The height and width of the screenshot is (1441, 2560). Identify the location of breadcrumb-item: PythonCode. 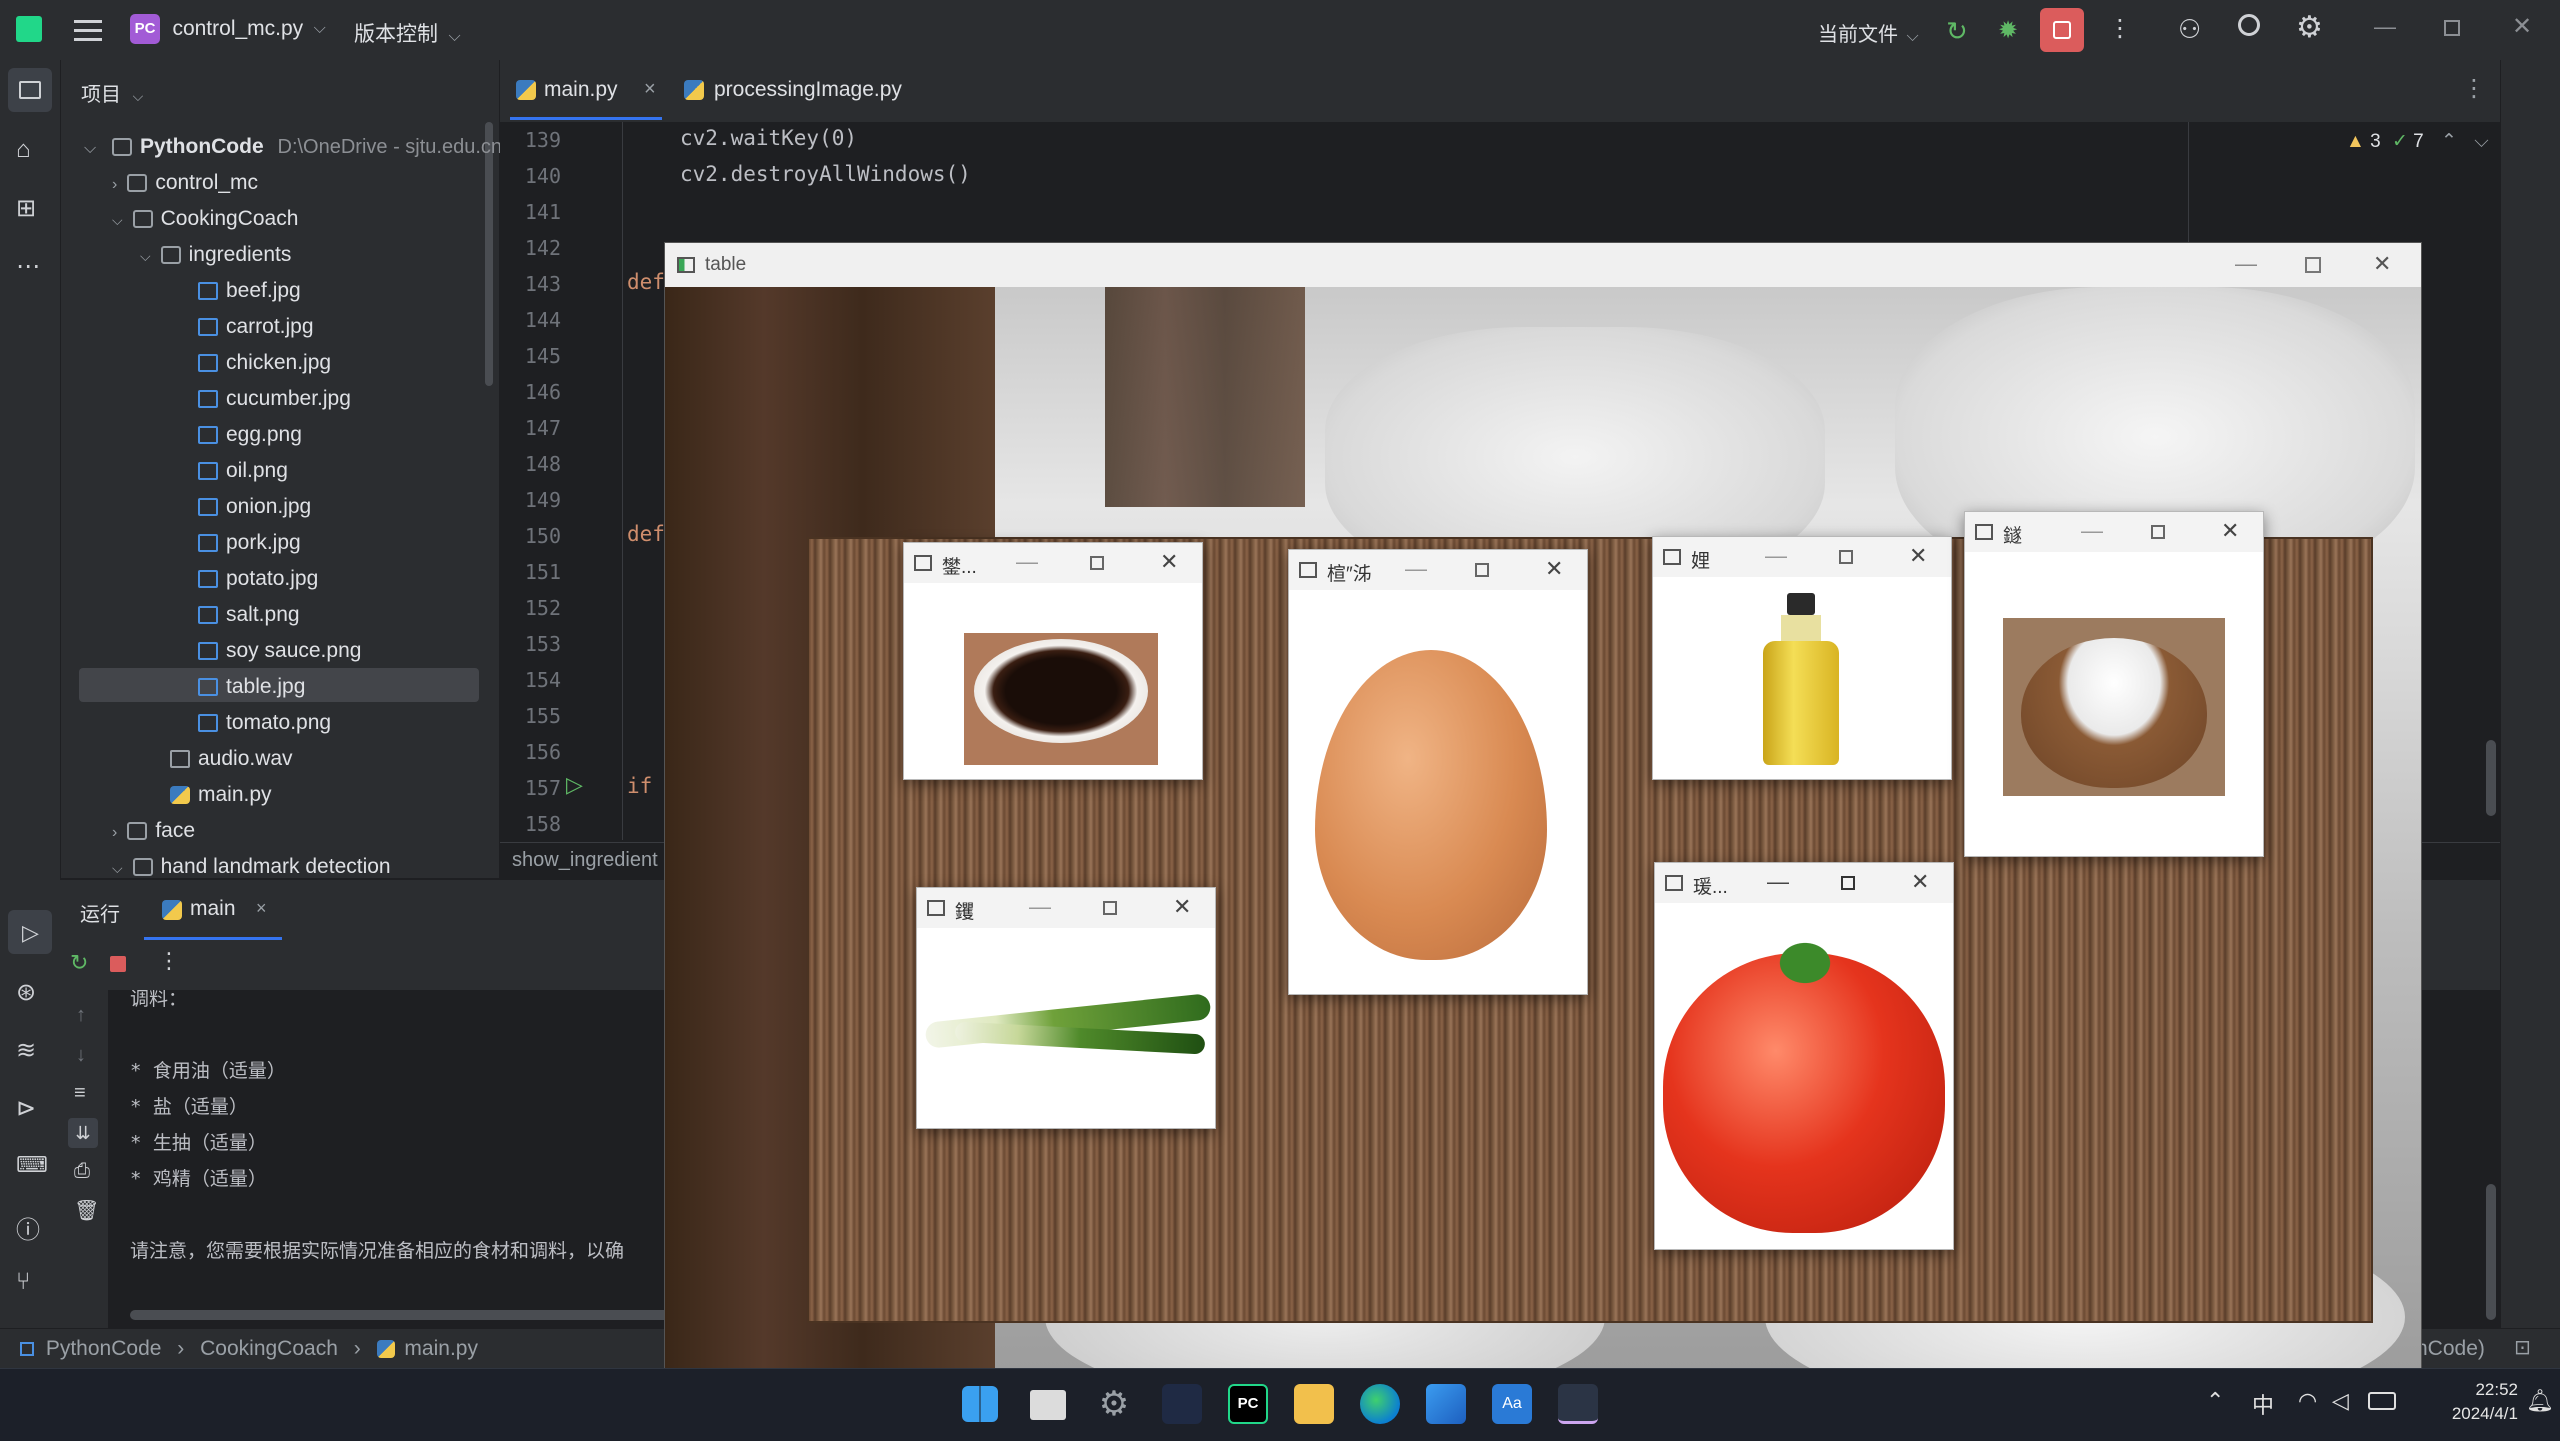
(104, 1348).